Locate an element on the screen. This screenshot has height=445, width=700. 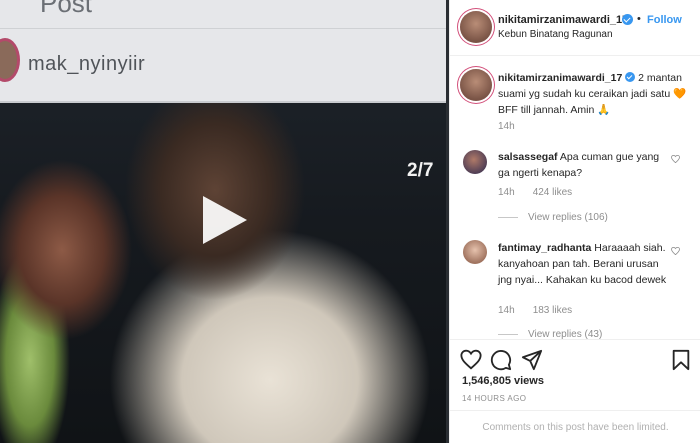
embedded-post-heading: Post is located at coordinates (66, 9).